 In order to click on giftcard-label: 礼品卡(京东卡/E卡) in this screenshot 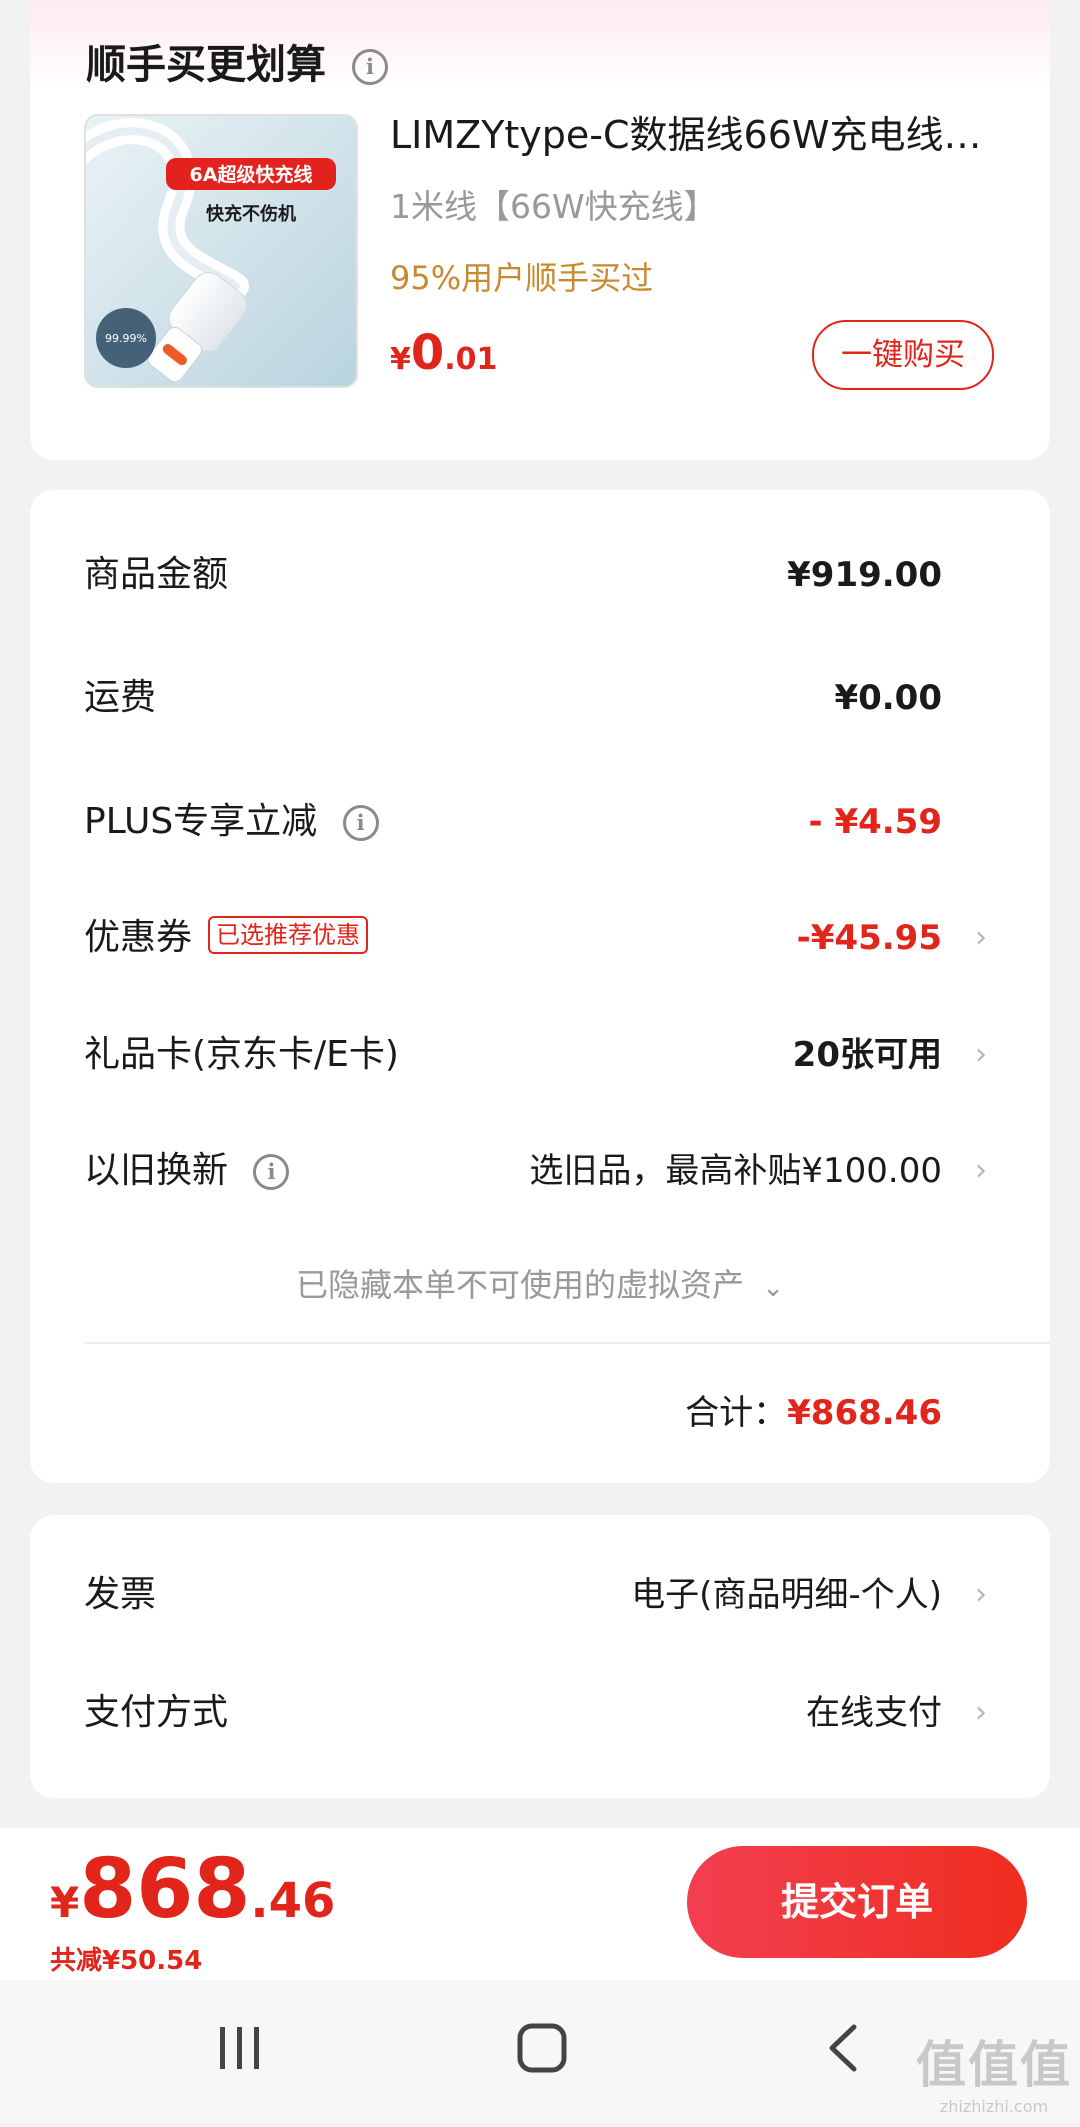, I will do `click(241, 1054)`.